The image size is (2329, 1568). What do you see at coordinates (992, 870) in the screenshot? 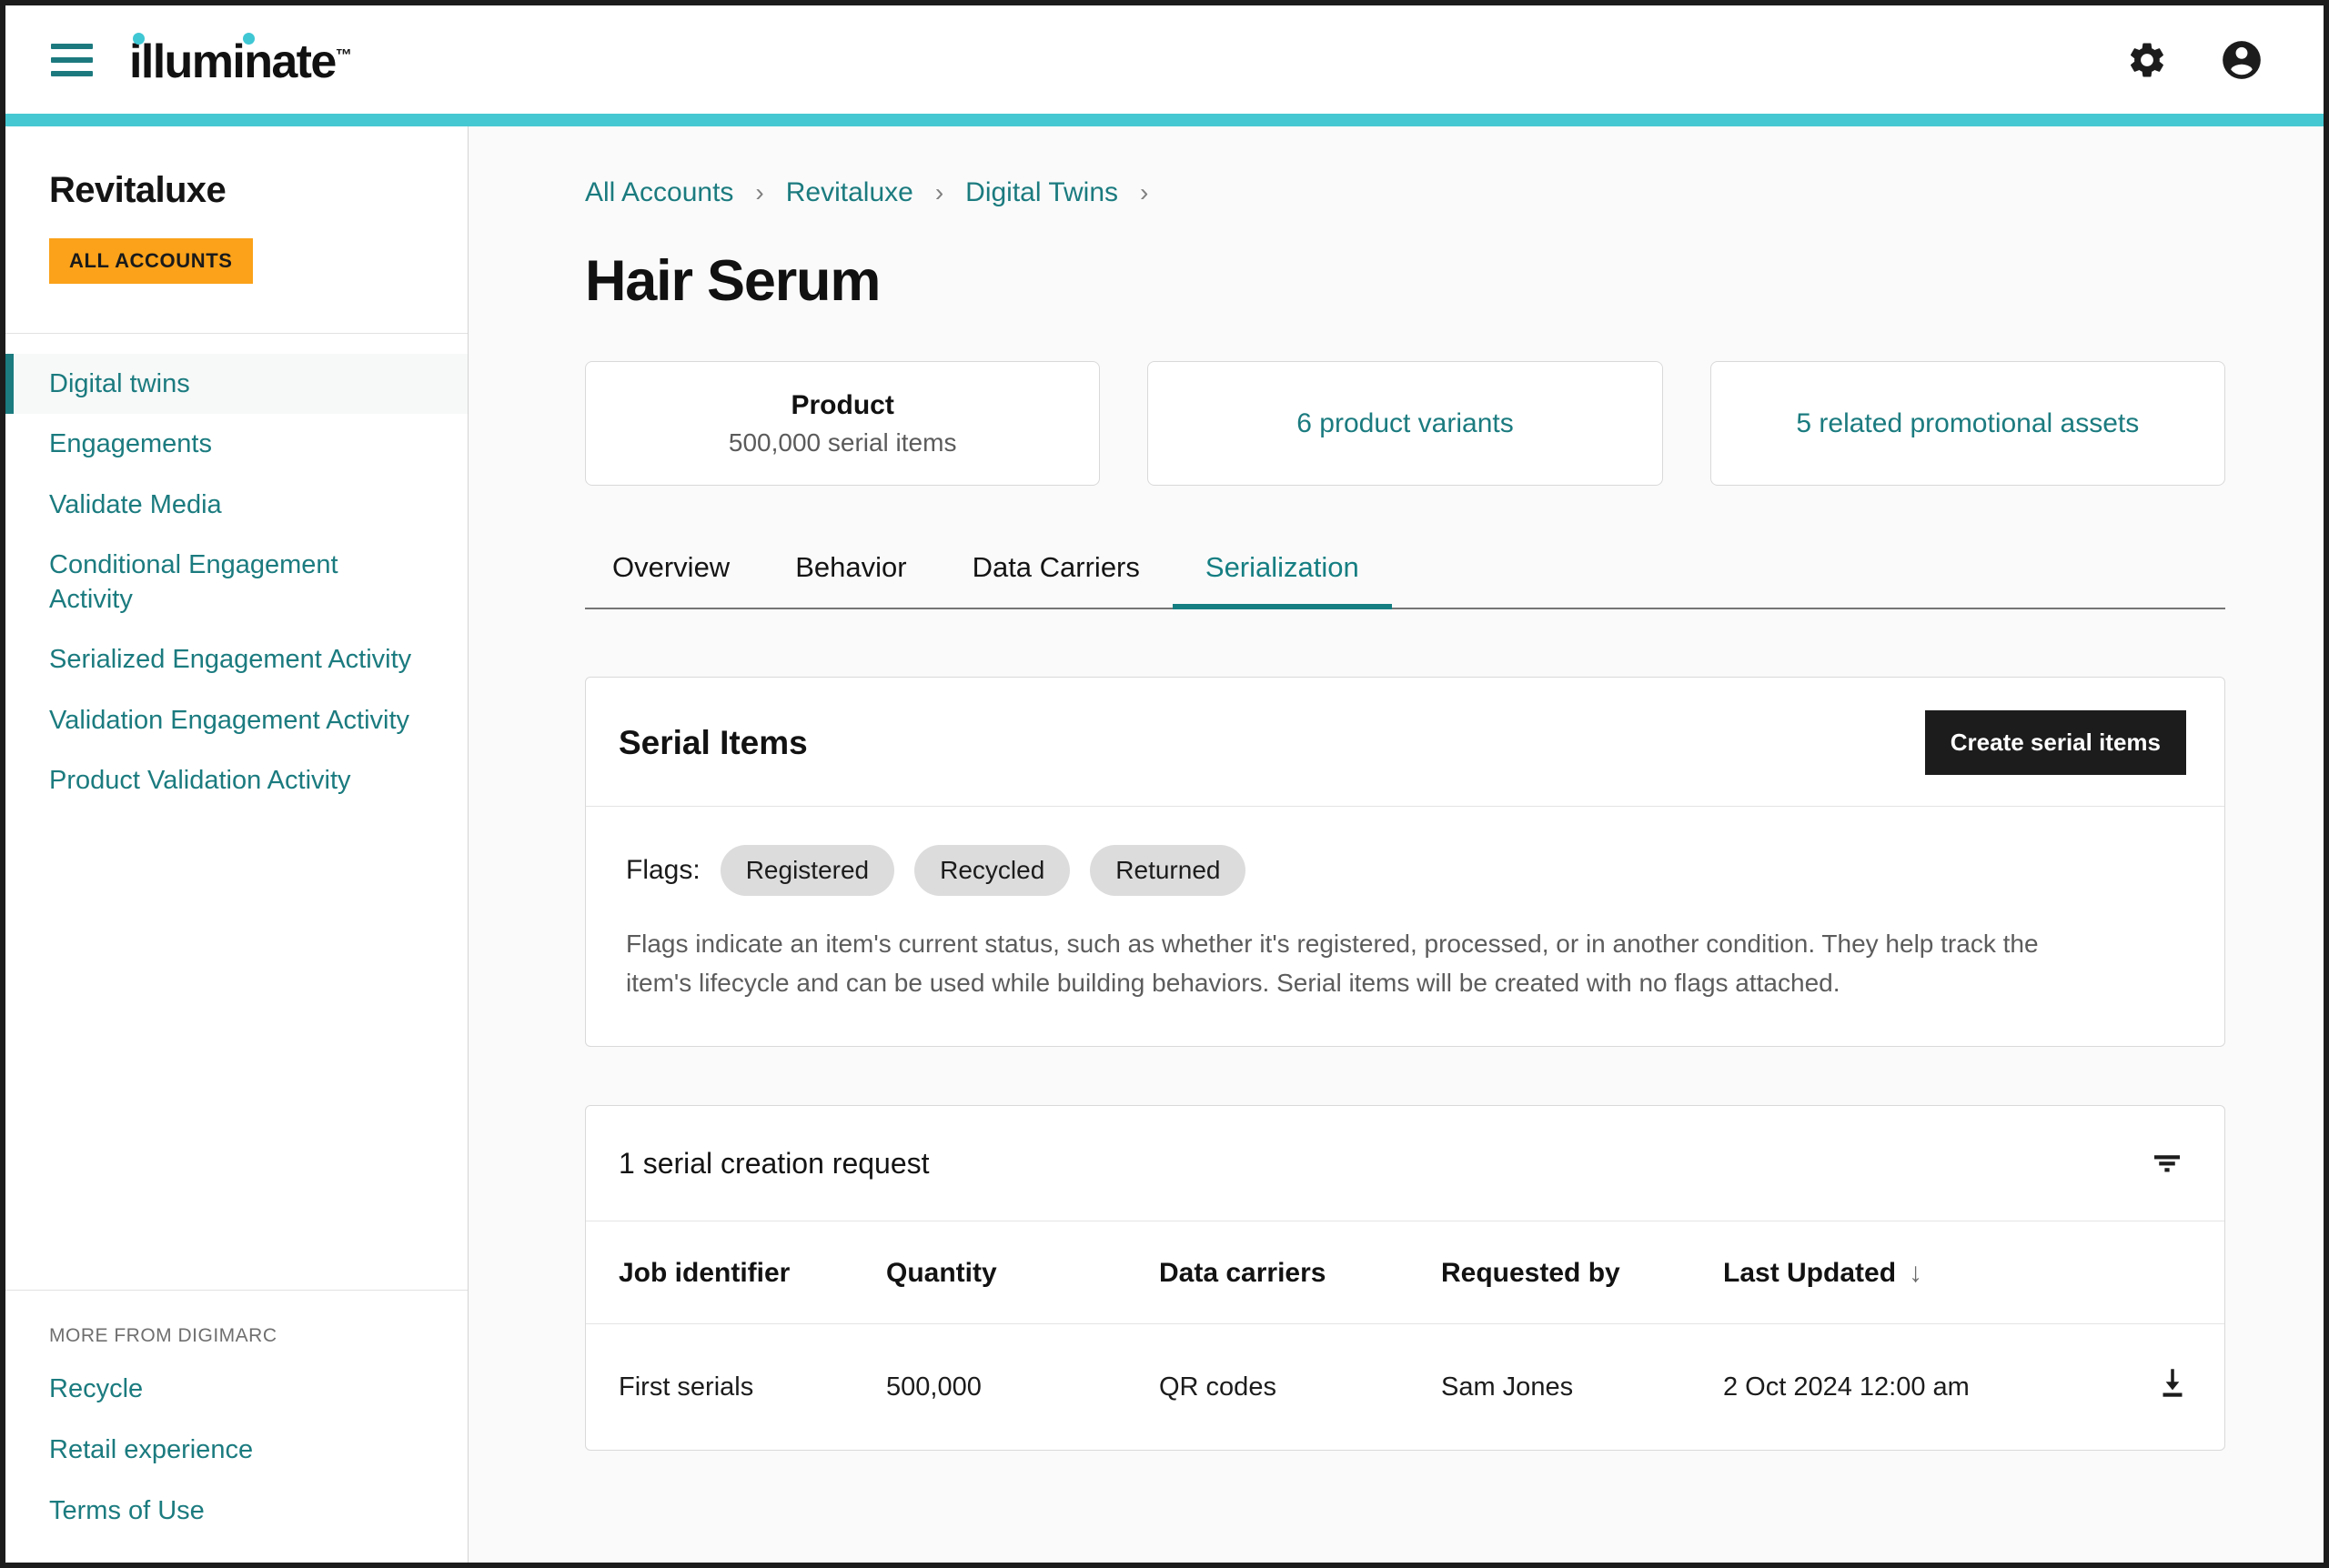
I see `flag-chip-recycled: Recycled` at bounding box center [992, 870].